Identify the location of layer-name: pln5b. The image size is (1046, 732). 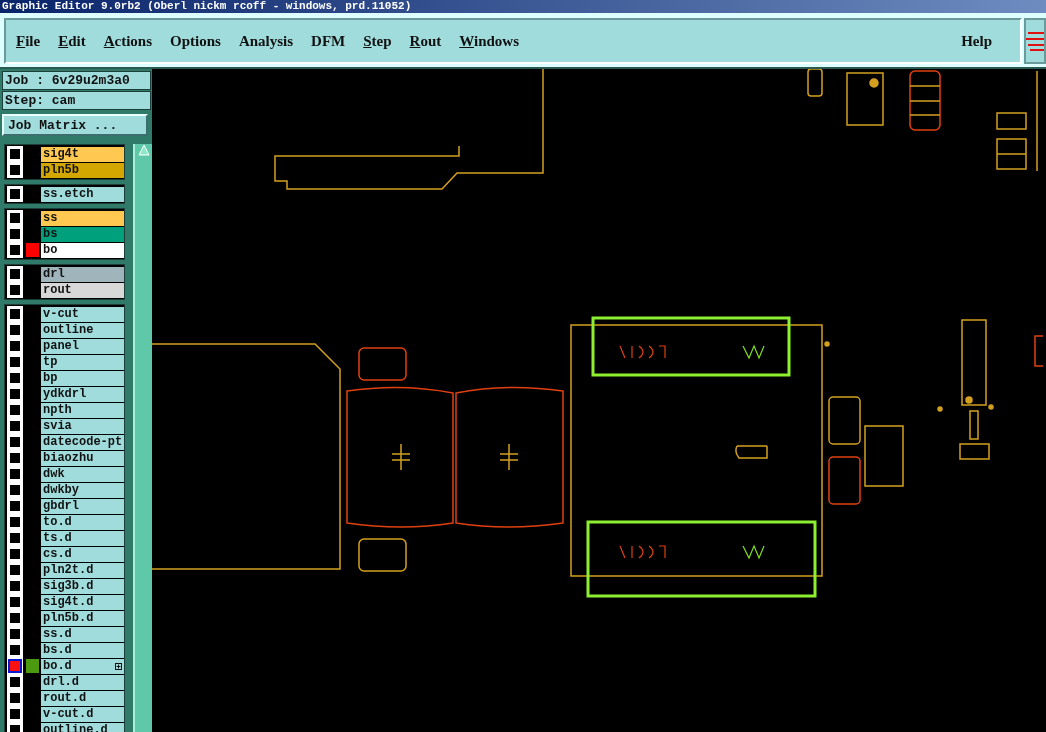
(82, 170).